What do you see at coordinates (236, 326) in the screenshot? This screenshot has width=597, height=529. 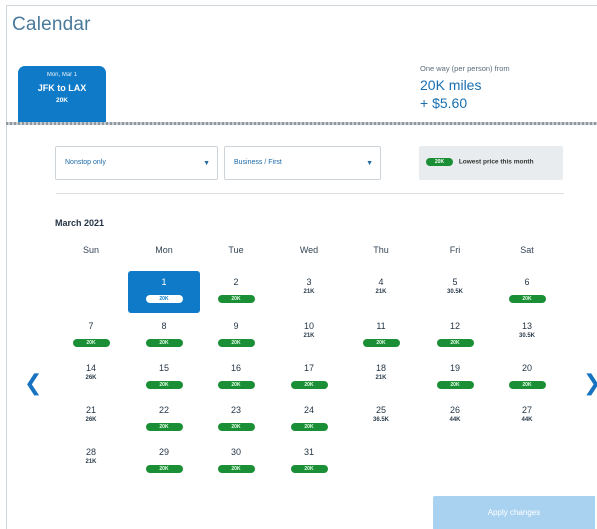 I see `day-number: 9` at bounding box center [236, 326].